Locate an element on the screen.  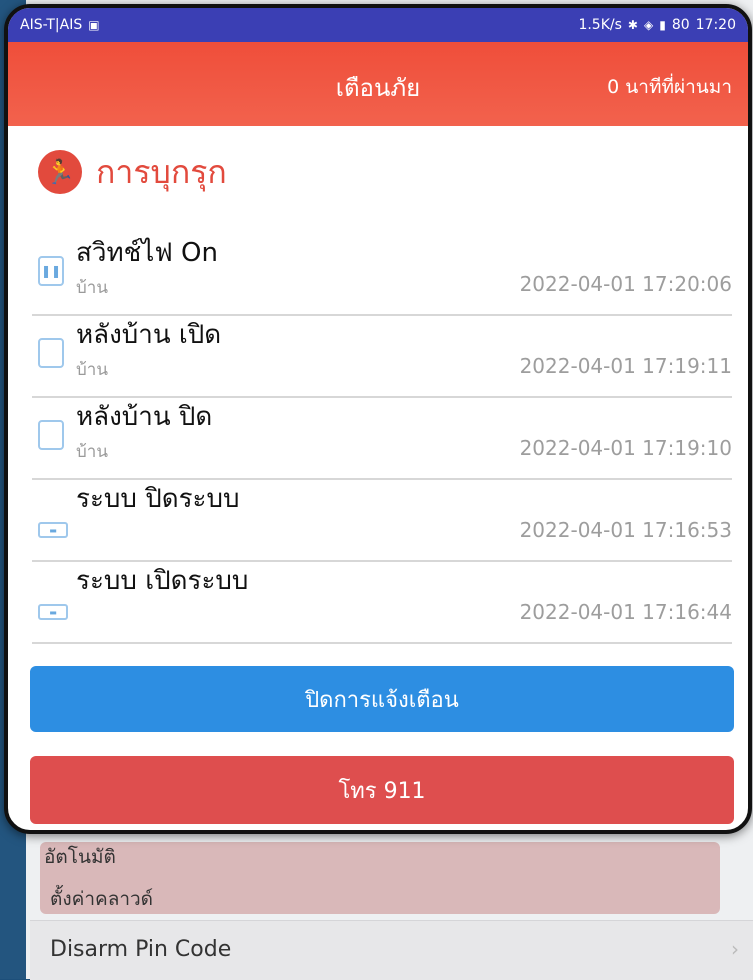
sim-icon: ▣ is located at coordinates (94, 25).